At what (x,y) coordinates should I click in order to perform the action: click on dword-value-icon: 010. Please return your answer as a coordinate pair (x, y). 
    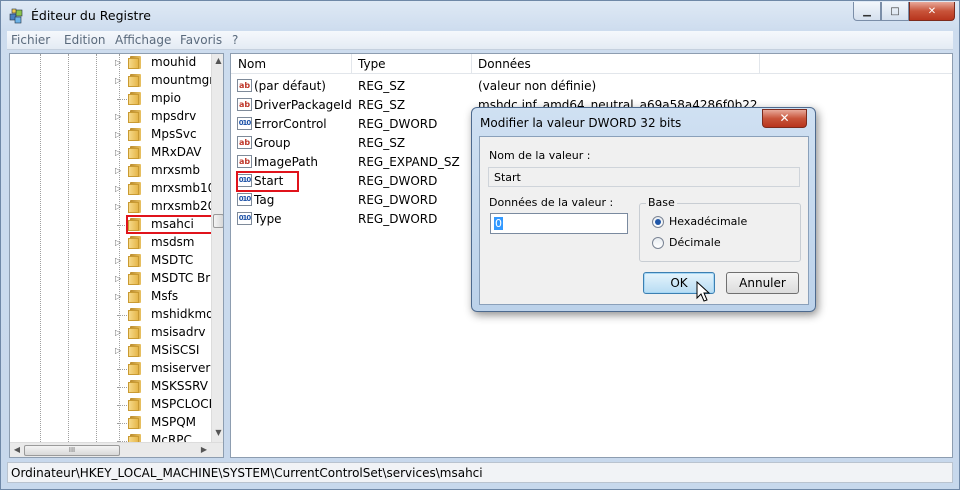
    Looking at the image, I should click on (244, 218).